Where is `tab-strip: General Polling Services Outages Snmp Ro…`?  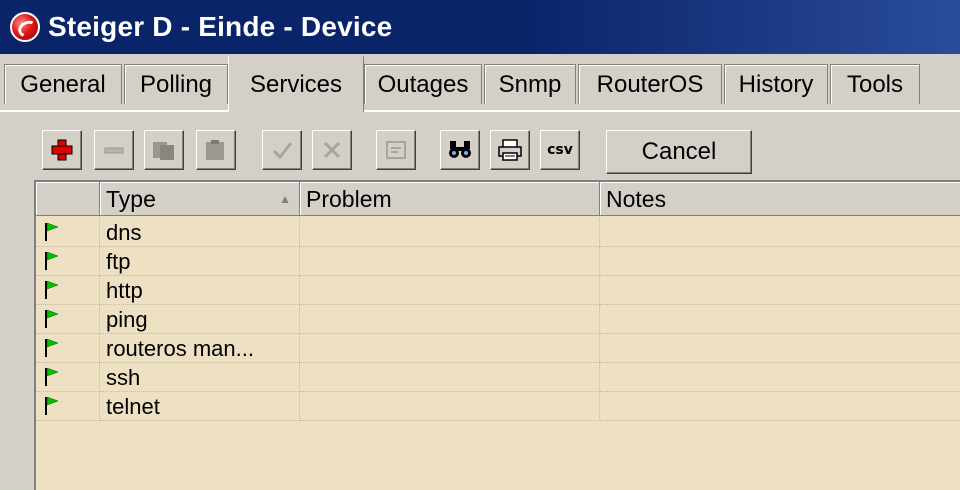 tab-strip: General Polling Services Outages Snmp Ro… is located at coordinates (480, 84).